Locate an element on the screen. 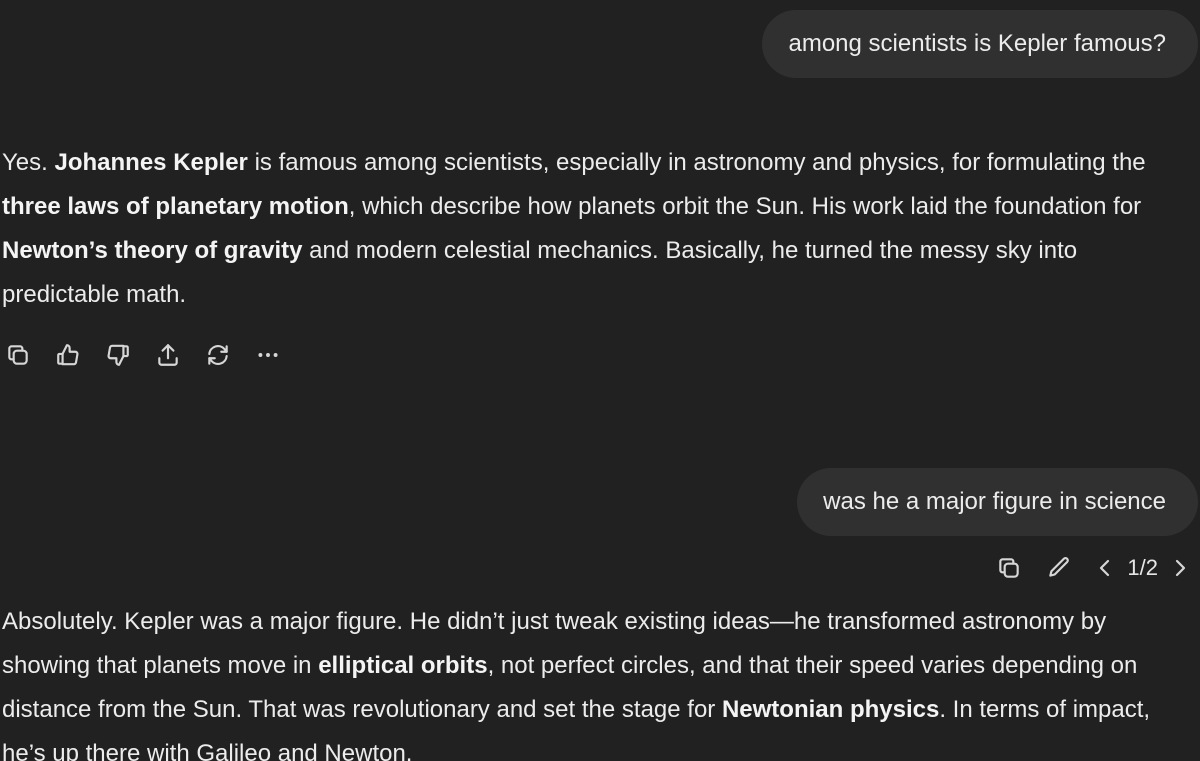  bold-text: Newtonian physics is located at coordinates (830, 709).